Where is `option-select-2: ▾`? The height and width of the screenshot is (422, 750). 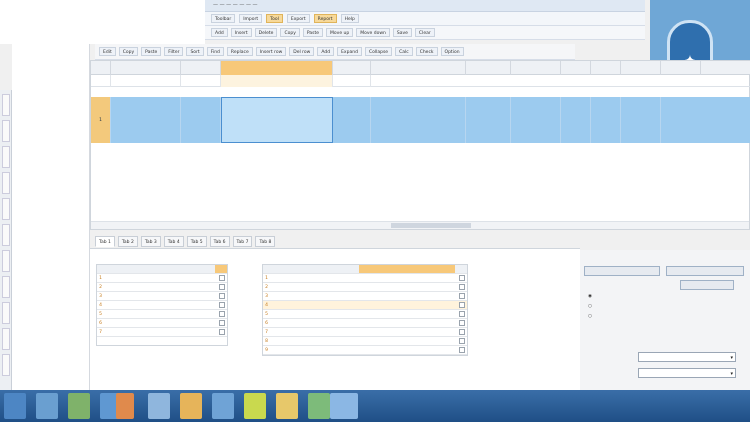
option-select-2: ▾ is located at coordinates (687, 373).